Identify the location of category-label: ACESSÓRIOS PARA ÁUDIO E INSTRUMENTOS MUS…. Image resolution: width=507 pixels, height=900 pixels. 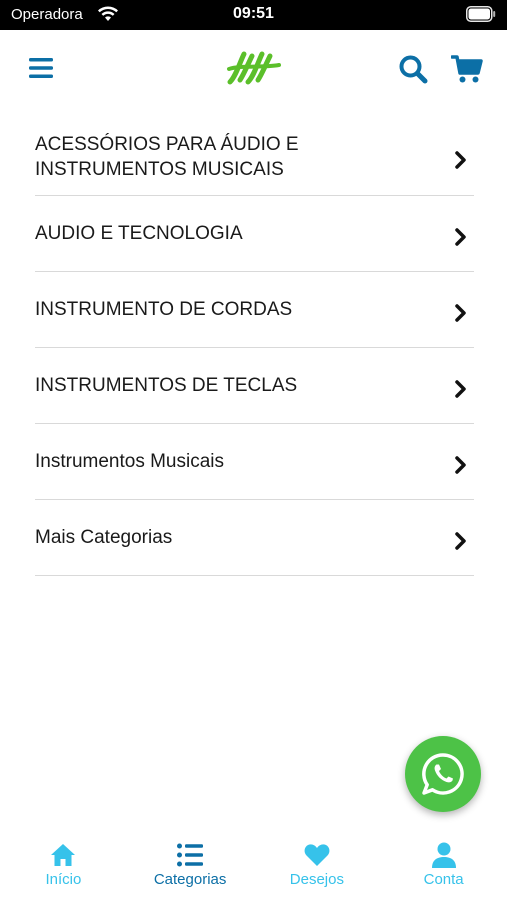
(167, 156).